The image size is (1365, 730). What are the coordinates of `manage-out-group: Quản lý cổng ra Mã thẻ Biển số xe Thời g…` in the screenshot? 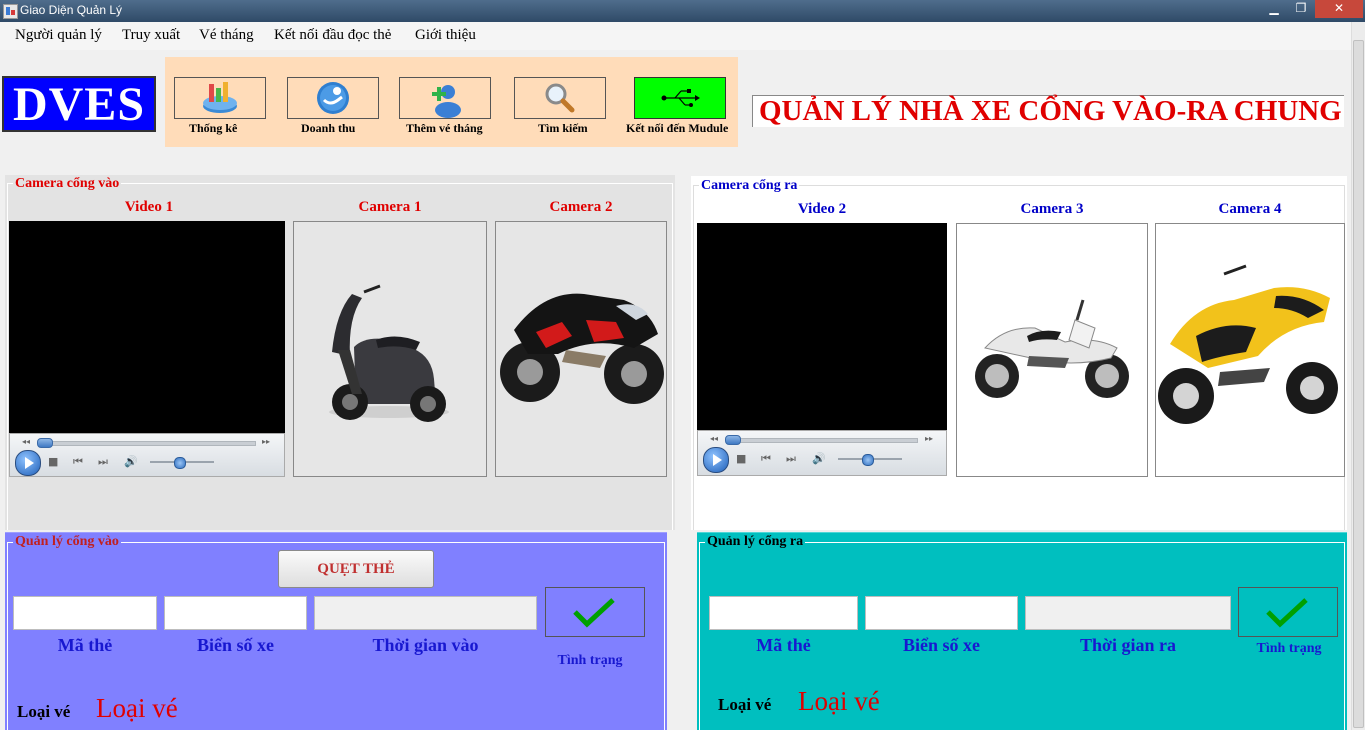 It's located at (1022, 631).